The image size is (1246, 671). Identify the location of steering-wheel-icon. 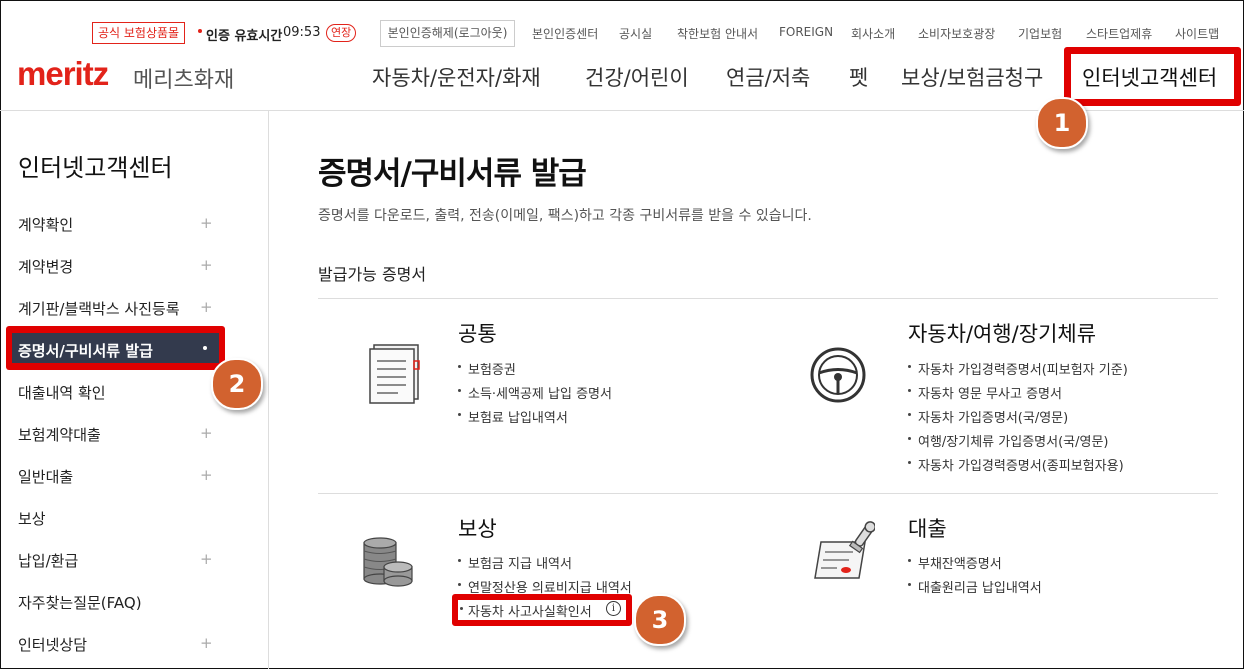
(838, 375).